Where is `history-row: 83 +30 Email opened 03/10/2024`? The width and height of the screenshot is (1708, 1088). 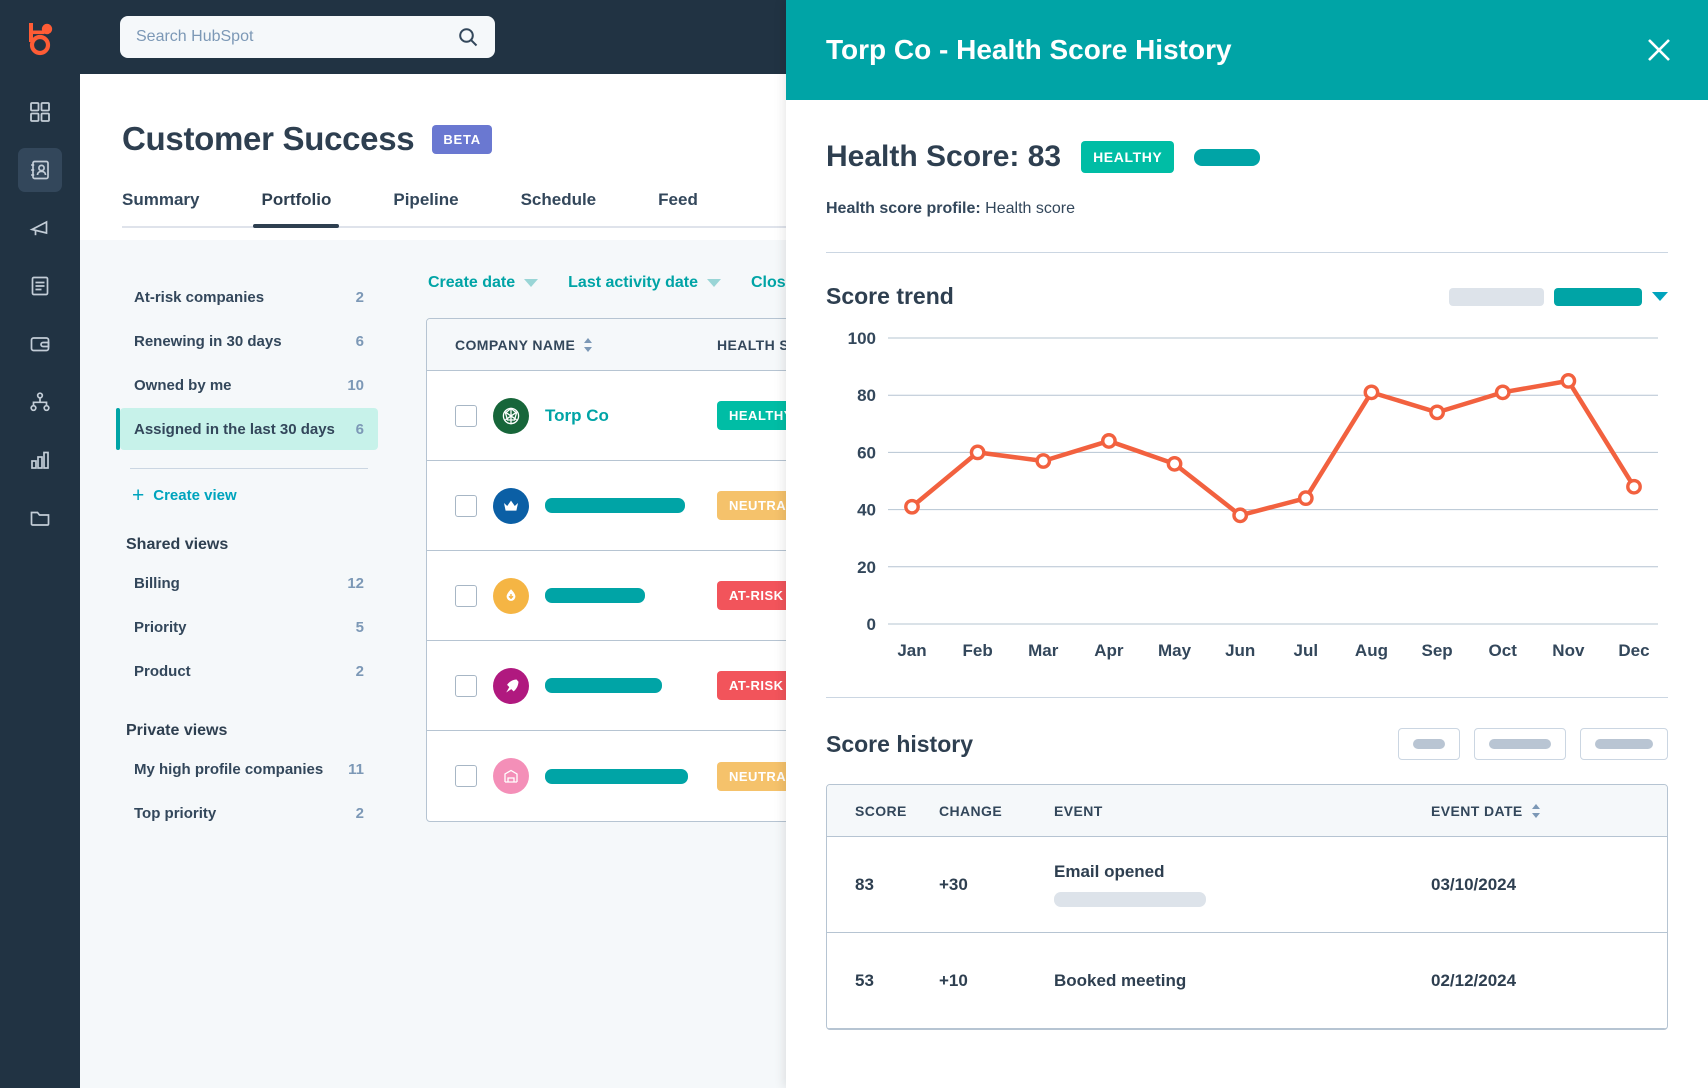 history-row: 83 +30 Email opened 03/10/2024 is located at coordinates (1247, 885).